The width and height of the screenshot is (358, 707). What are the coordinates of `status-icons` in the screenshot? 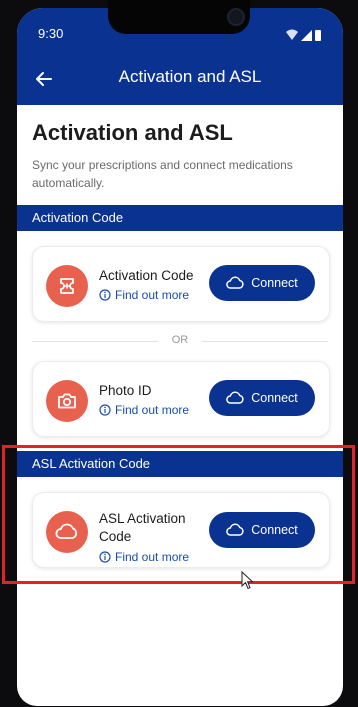 It's located at (303, 35).